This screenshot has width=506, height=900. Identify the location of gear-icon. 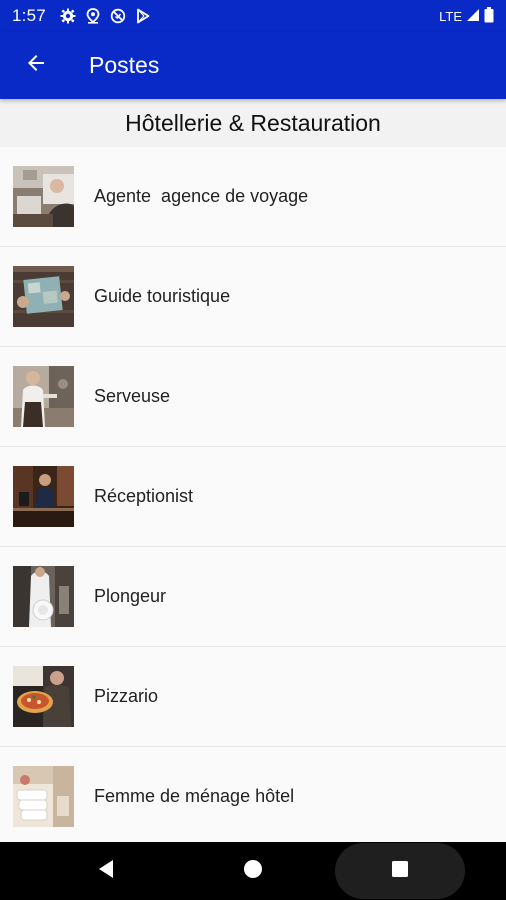
(68, 16).